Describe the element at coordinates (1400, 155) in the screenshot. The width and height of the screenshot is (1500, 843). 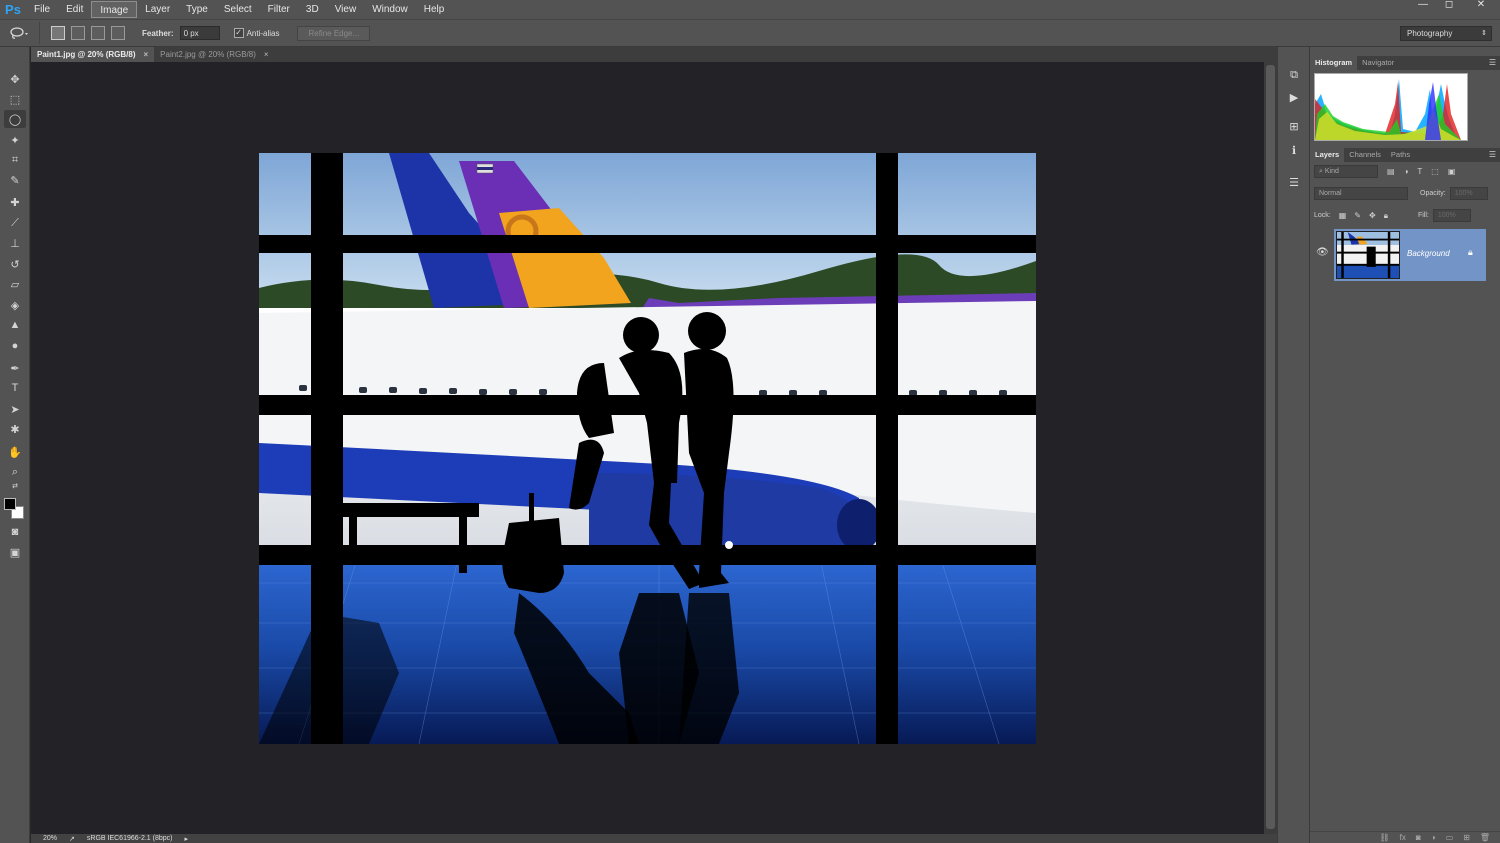
I see `tab-paths: Paths` at that location.